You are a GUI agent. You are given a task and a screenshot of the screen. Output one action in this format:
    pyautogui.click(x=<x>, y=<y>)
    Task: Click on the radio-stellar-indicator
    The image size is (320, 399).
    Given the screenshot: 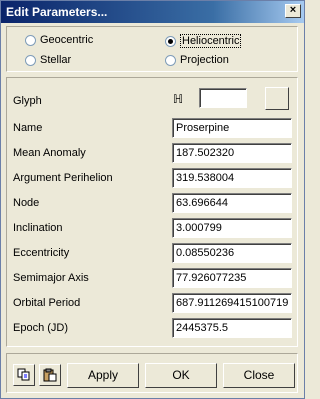 What is the action you would take?
    pyautogui.click(x=30, y=60)
    